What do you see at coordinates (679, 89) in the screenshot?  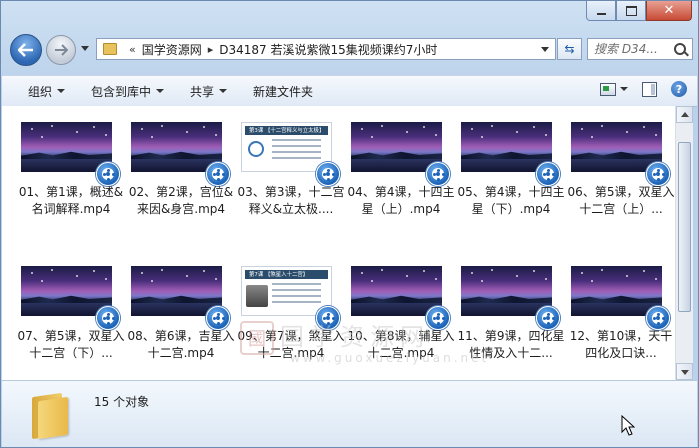 I see `help-icon: ?` at bounding box center [679, 89].